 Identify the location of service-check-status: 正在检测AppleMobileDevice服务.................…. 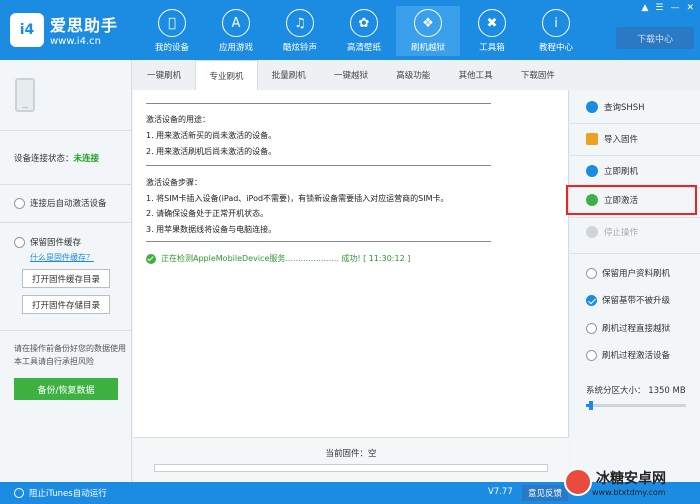
(278, 258).